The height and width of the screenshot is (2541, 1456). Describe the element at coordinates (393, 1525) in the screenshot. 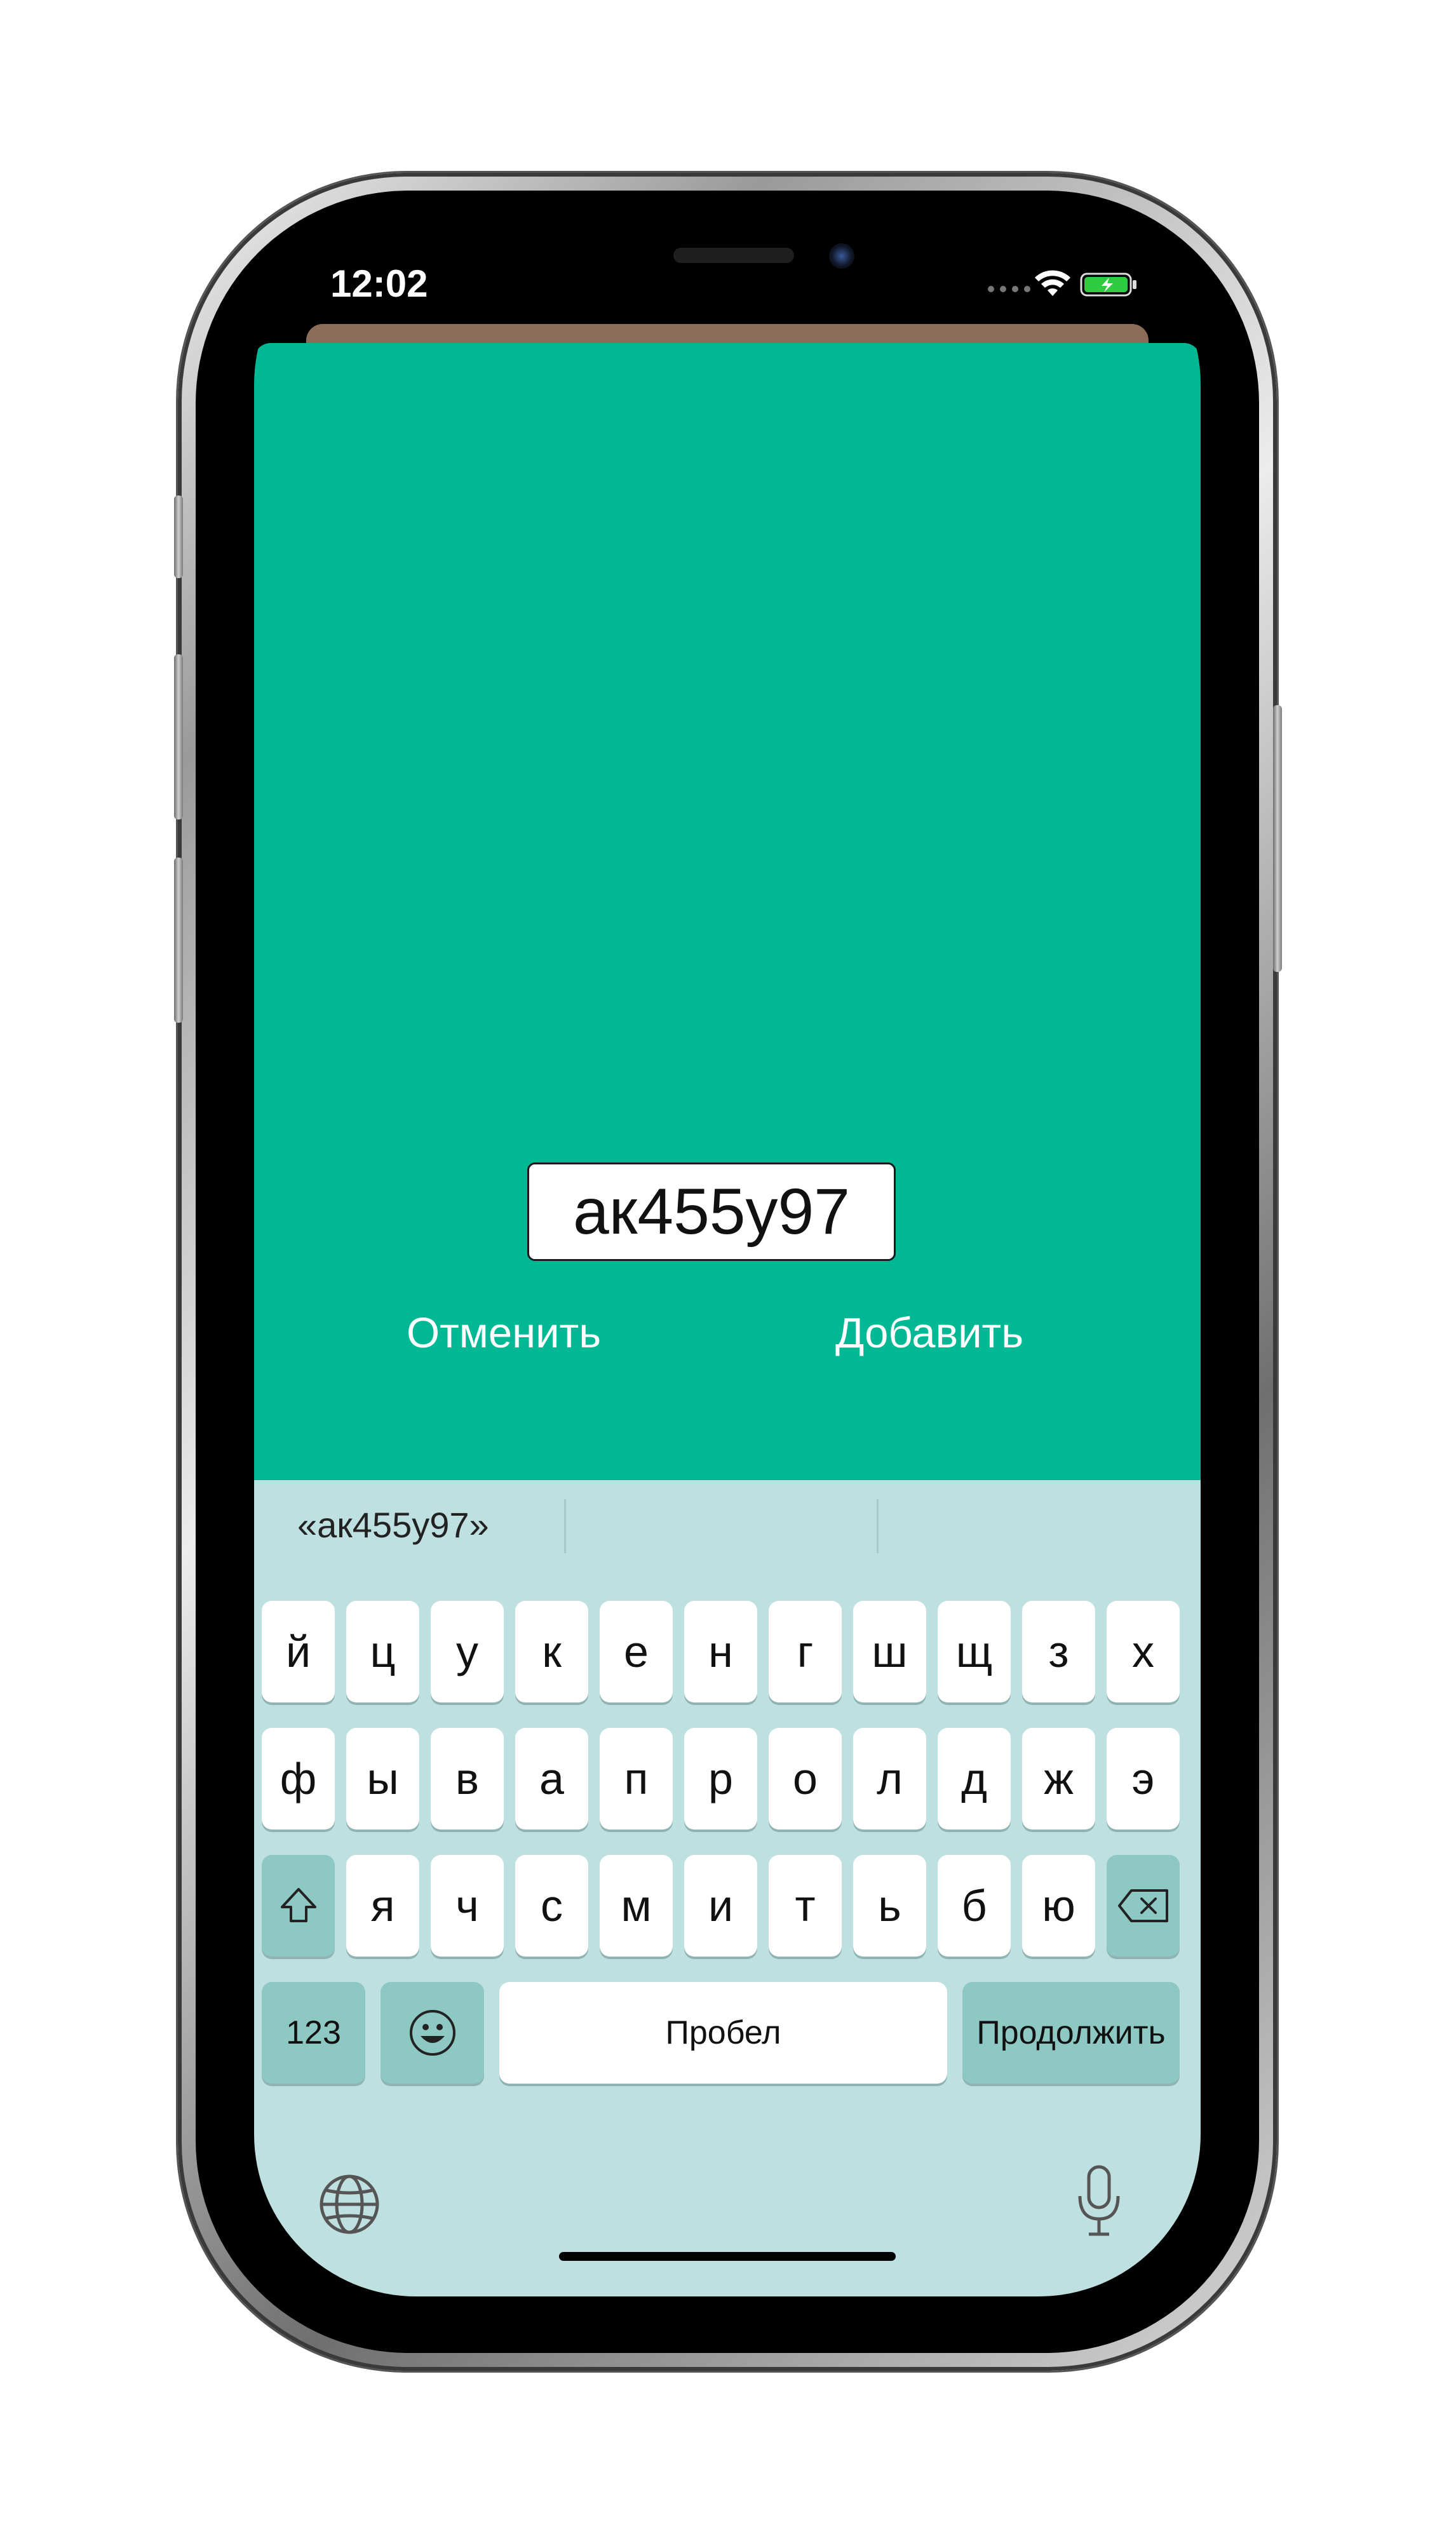

I see `suggestion-item: «ак455у97»` at that location.